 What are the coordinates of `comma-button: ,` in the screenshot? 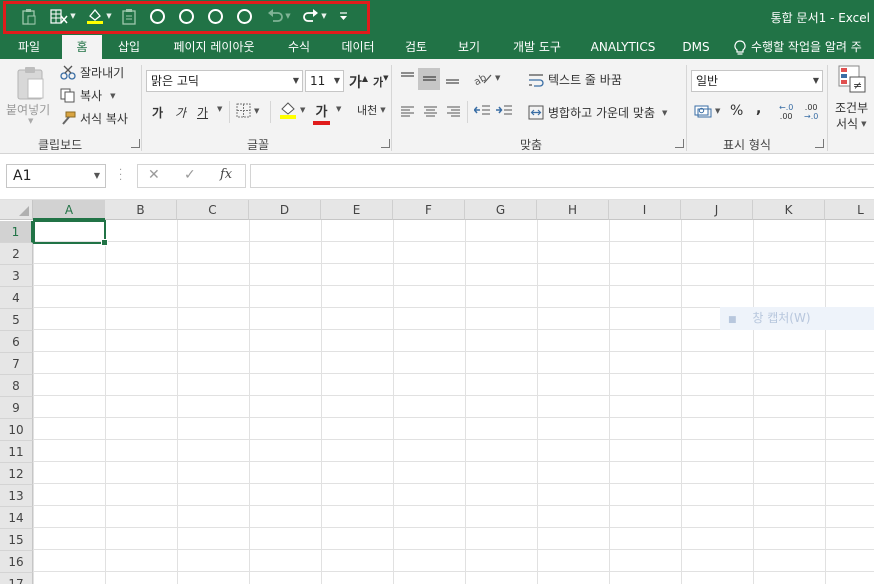 It's located at (758, 109).